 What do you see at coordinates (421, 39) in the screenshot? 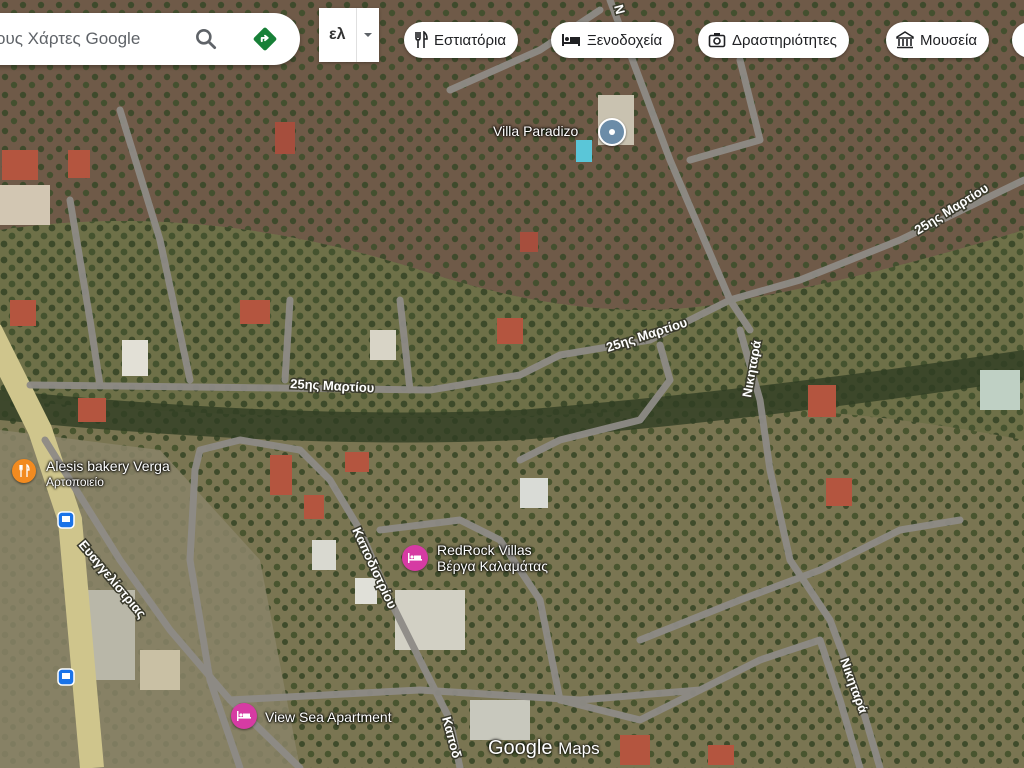
I see `restaurant-icon` at bounding box center [421, 39].